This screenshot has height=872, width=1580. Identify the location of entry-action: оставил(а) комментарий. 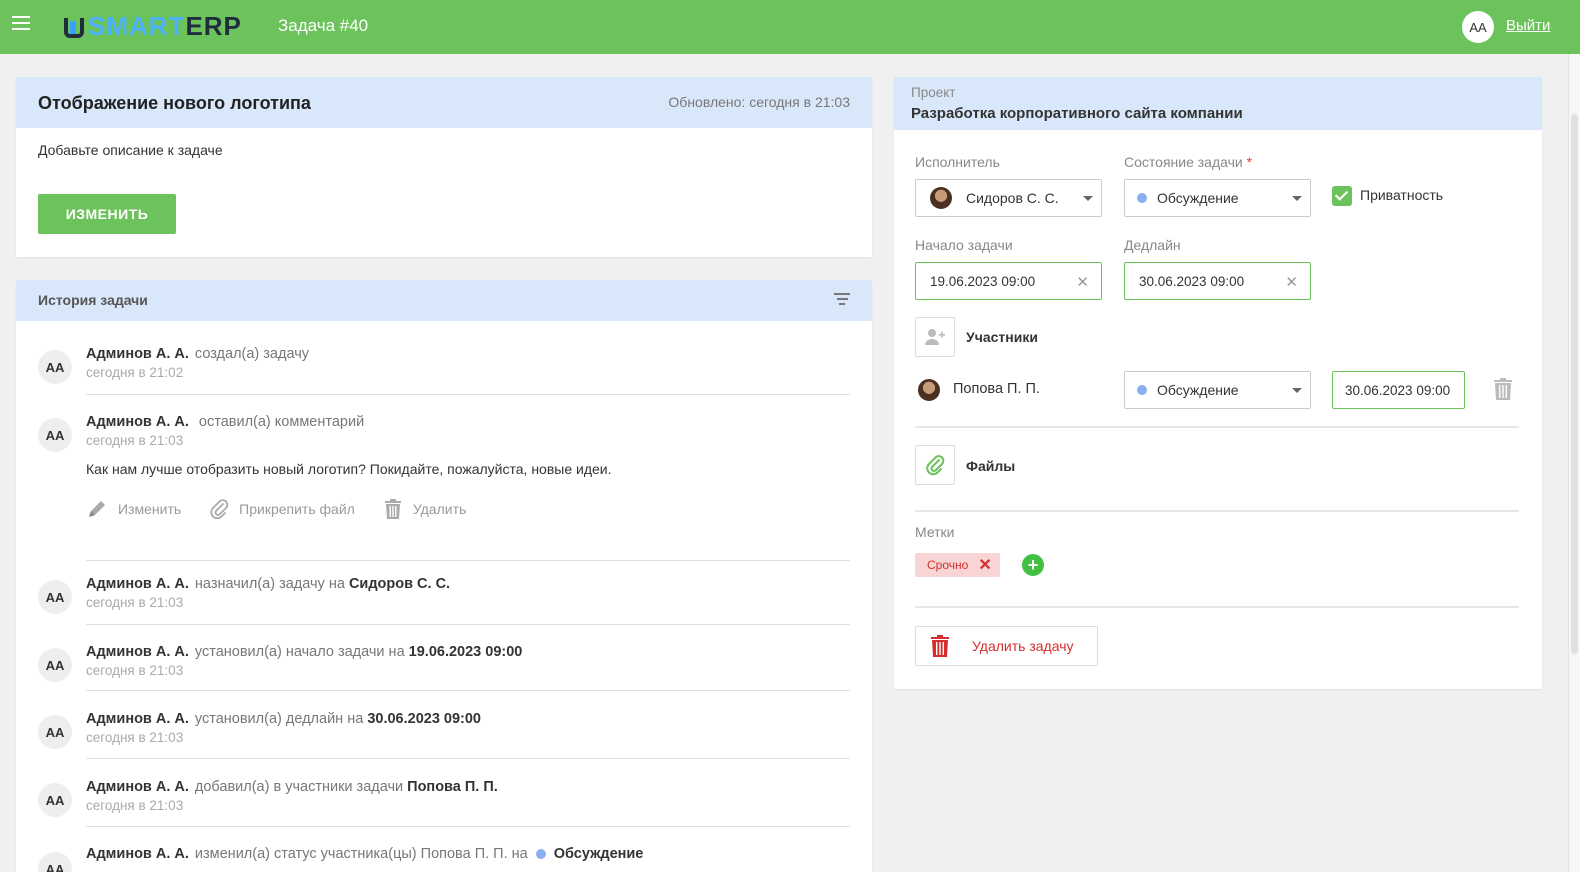
(281, 422).